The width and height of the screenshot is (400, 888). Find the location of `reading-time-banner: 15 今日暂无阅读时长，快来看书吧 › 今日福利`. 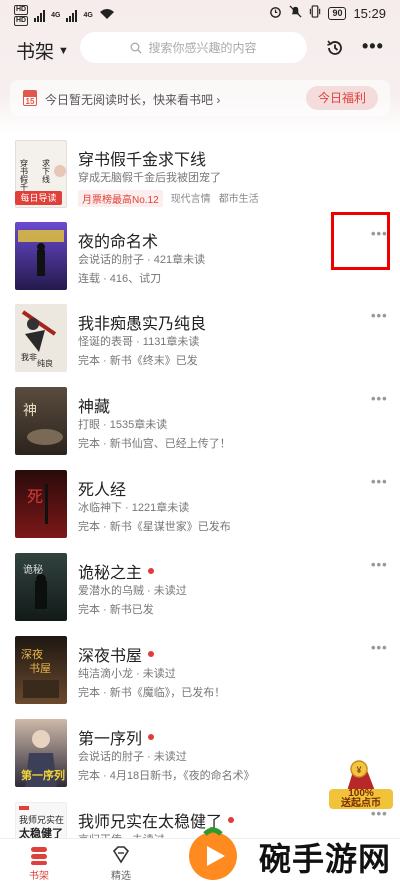

reading-time-banner: 15 今日暂无阅读时长，快来看书吧 › 今日福利 is located at coordinates (200, 98).